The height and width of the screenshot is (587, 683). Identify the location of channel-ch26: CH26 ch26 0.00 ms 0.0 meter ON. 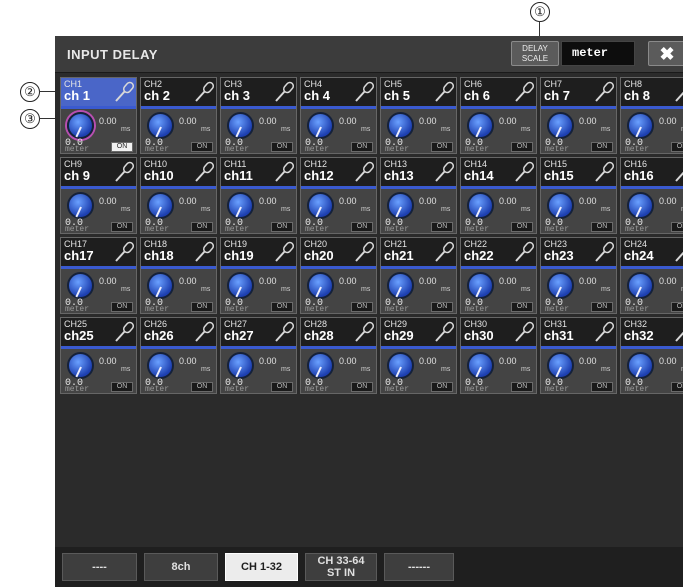
(178, 355).